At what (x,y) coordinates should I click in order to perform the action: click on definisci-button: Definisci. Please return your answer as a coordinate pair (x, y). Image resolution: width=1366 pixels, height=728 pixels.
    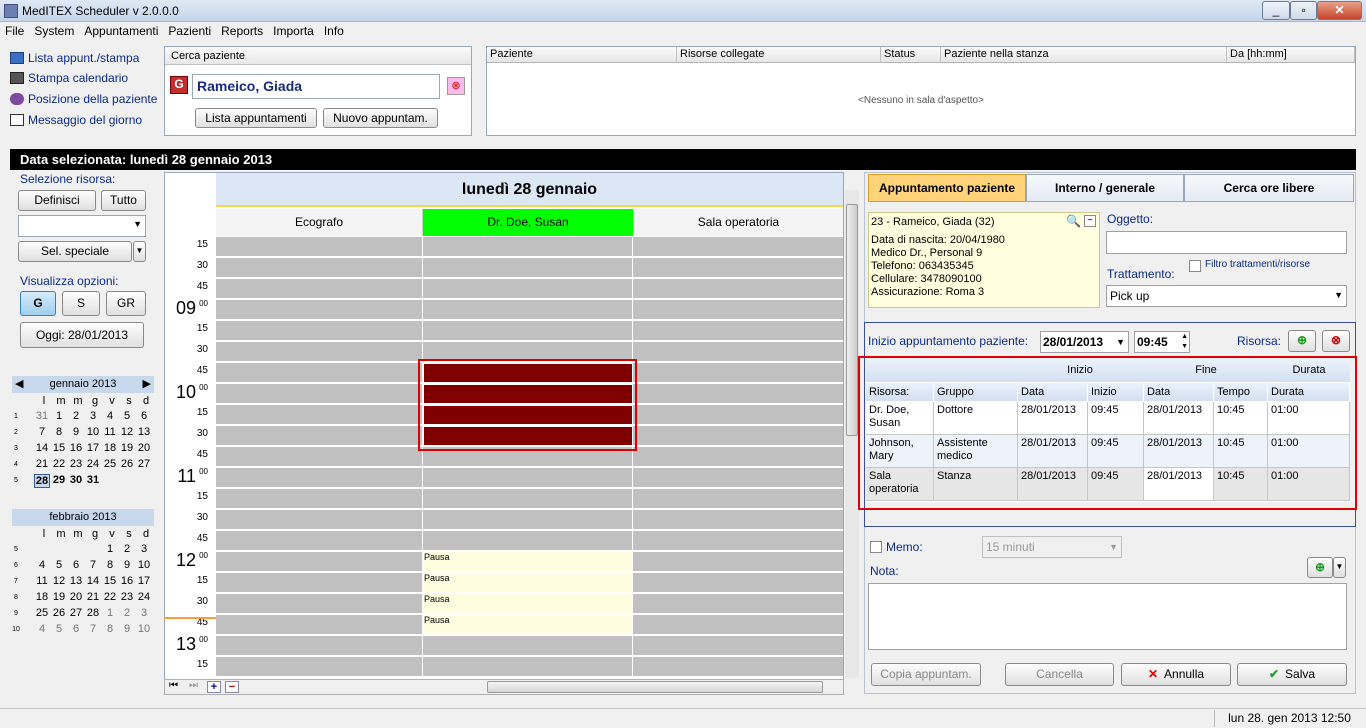
    Looking at the image, I should click on (57, 200).